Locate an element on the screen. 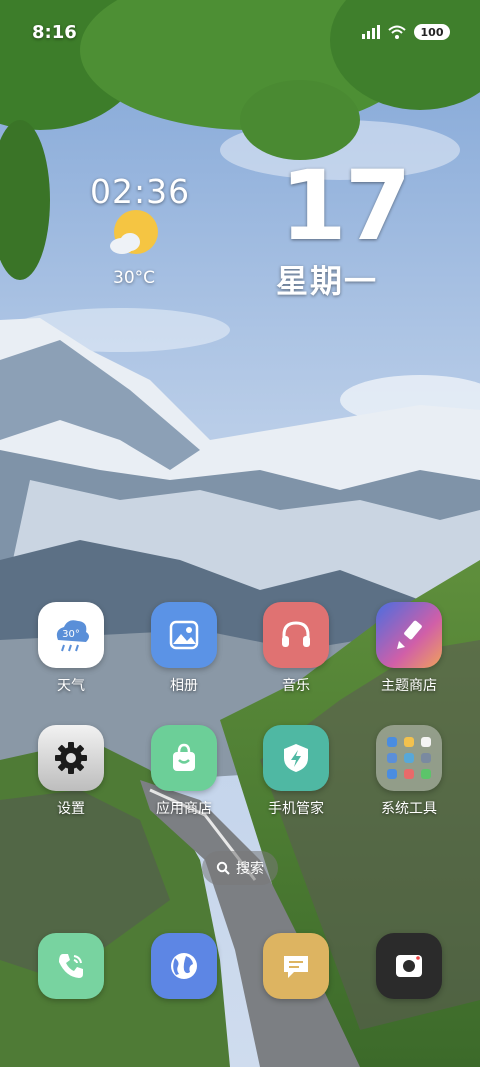 This screenshot has height=1067, width=480. app-phone-manager: 手机管家 is located at coordinates (296, 771).